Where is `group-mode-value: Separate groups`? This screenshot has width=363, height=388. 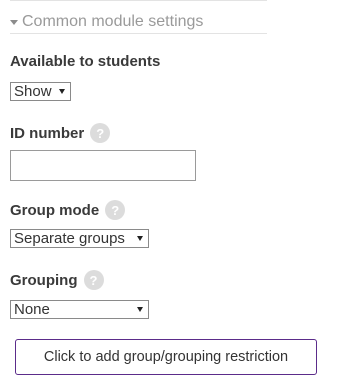 group-mode-value: Separate groups is located at coordinates (69, 238).